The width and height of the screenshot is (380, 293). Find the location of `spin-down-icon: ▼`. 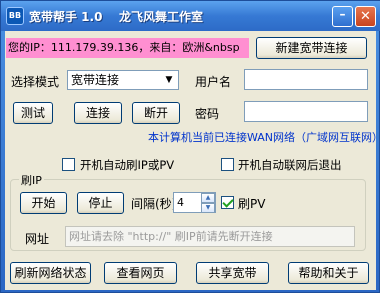

spin-down-icon: ▼ is located at coordinates (208, 208).